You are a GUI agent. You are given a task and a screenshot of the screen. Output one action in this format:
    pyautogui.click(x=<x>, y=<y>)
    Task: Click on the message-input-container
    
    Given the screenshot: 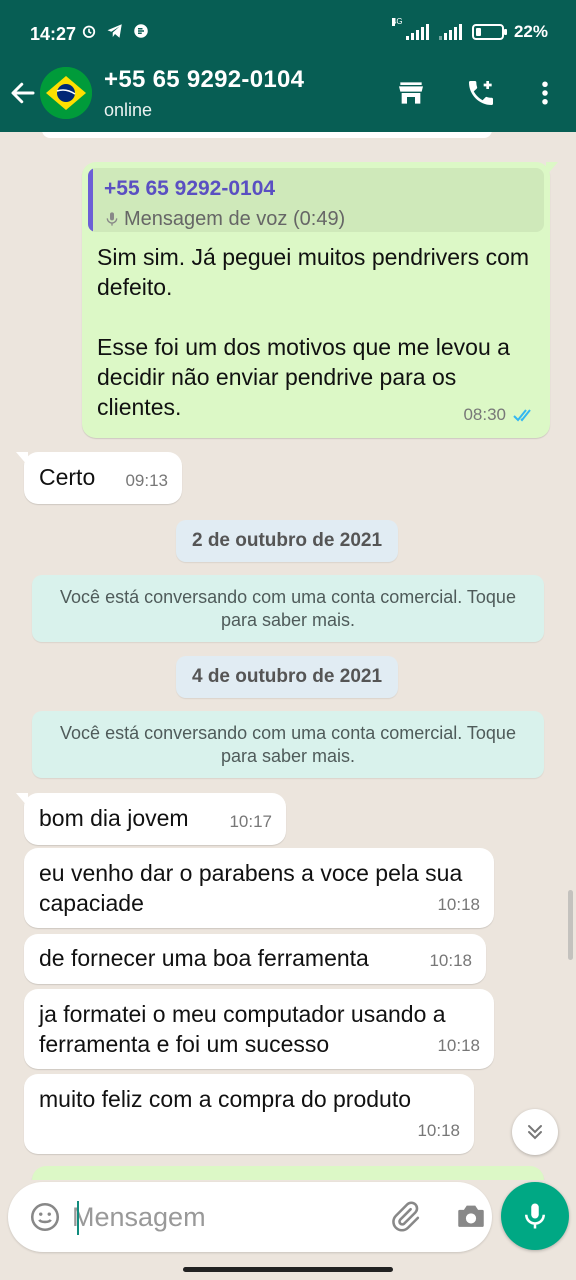 What is the action you would take?
    pyautogui.click(x=250, y=1217)
    